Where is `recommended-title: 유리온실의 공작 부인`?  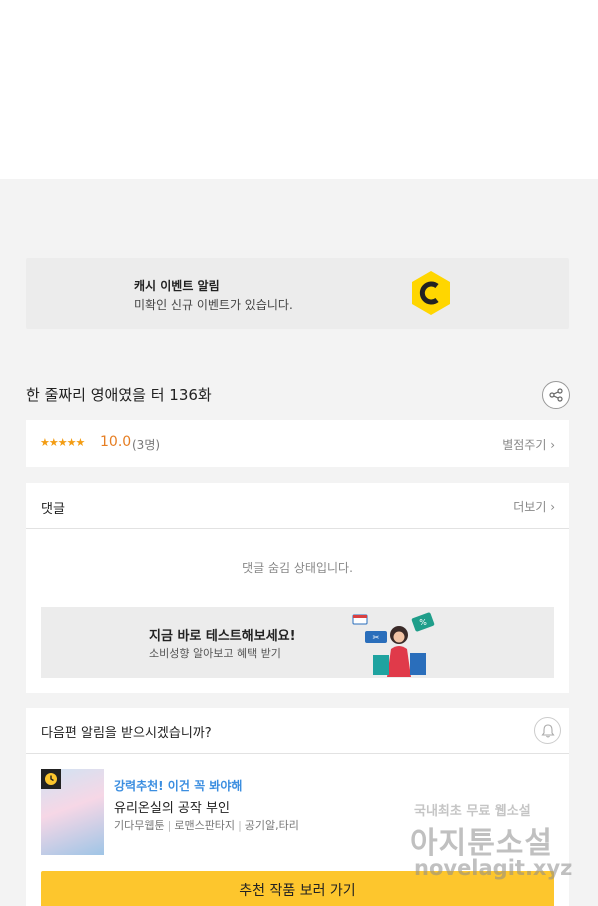 recommended-title: 유리온실의 공작 부인 is located at coordinates (172, 806).